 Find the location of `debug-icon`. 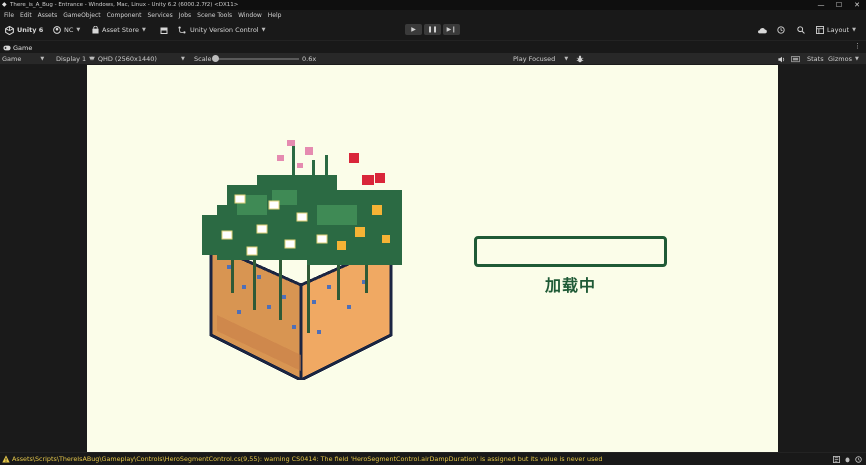

debug-icon is located at coordinates (847, 459).